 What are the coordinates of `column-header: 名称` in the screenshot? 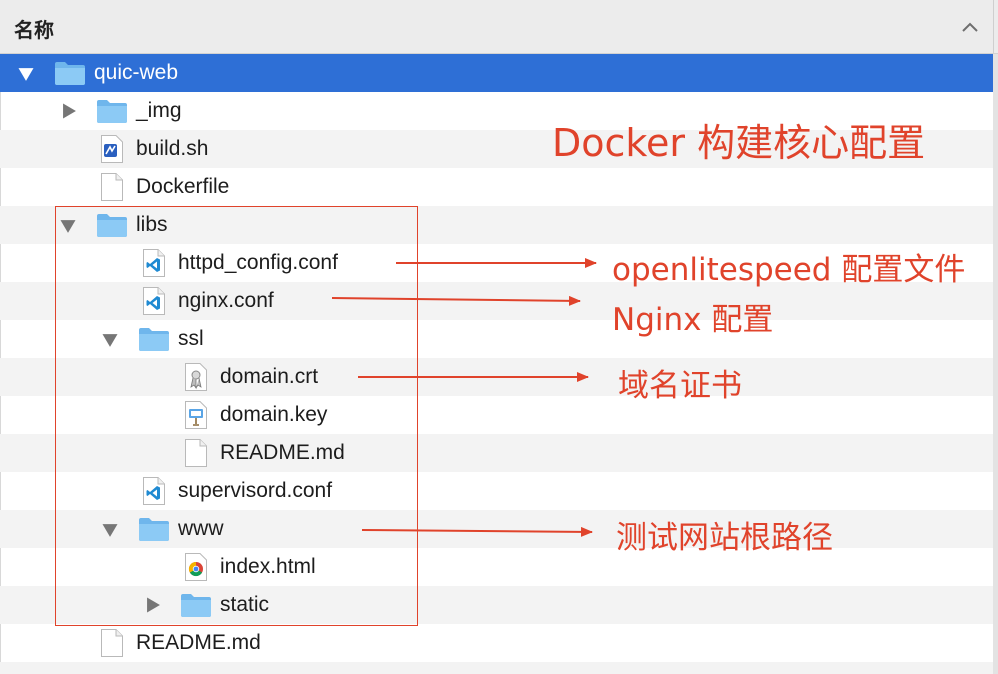 It's located at (499, 27).